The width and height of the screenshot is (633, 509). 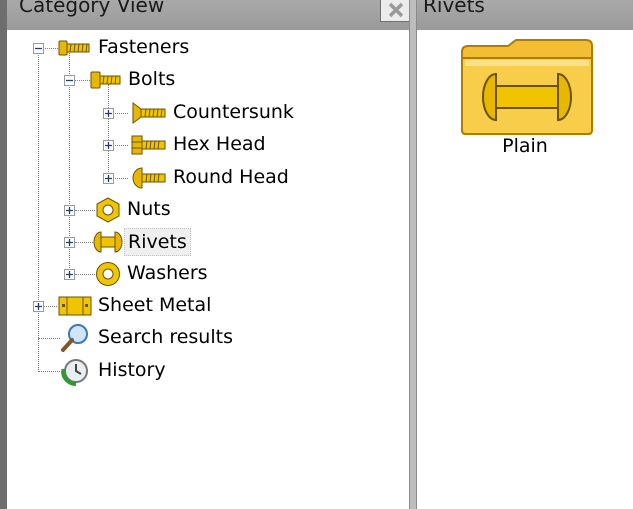 I want to click on rivet-folder-icon, so click(x=527, y=87).